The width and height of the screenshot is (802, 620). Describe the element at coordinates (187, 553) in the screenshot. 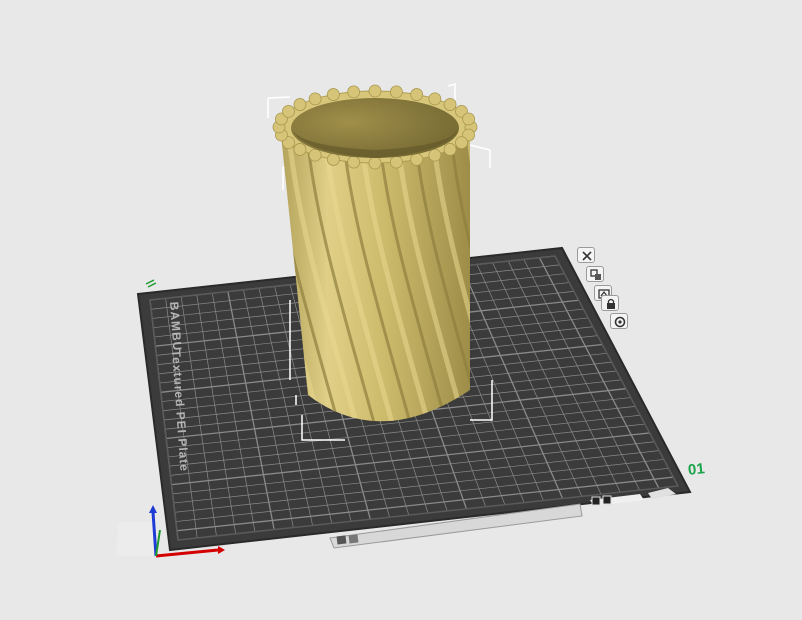

I see `x-axis` at that location.